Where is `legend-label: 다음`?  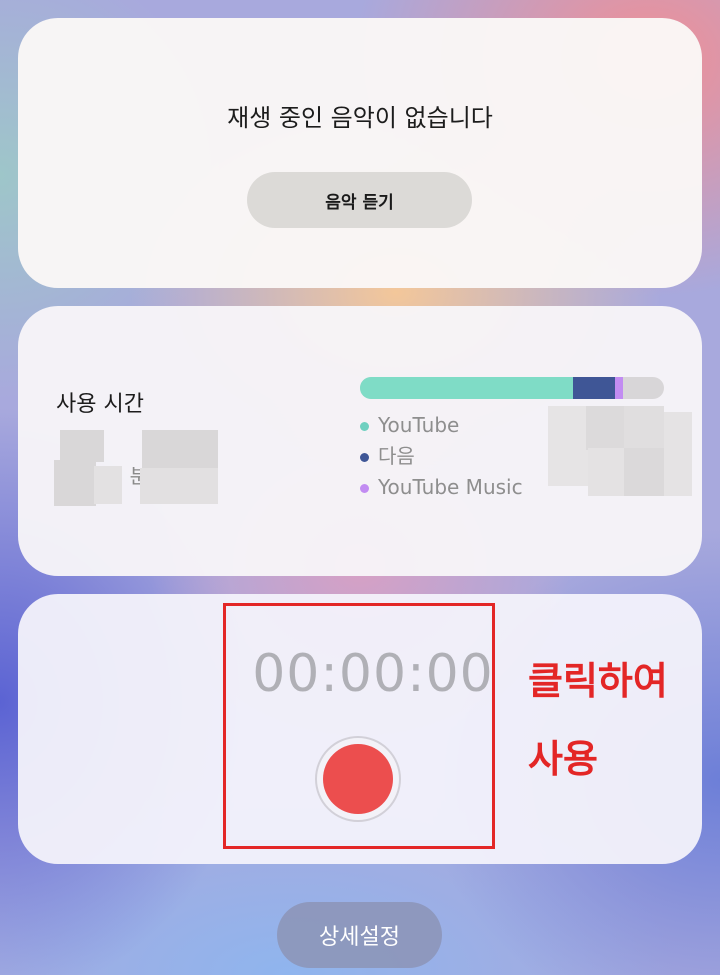
legend-label: 다음 is located at coordinates (396, 456).